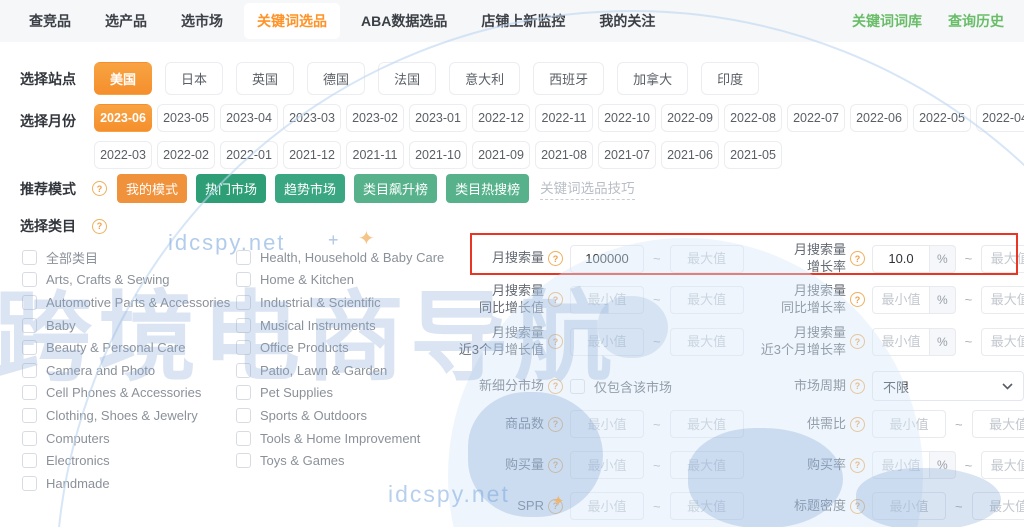 This screenshot has height=527, width=1024. I want to click on month-option-button: 2021-07, so click(627, 155).